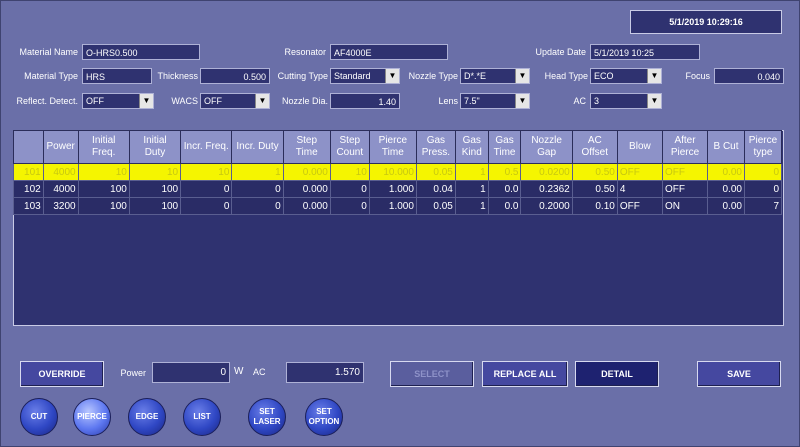  Describe the element at coordinates (325, 372) in the screenshot. I see `ac-value-field: 1.570` at that location.